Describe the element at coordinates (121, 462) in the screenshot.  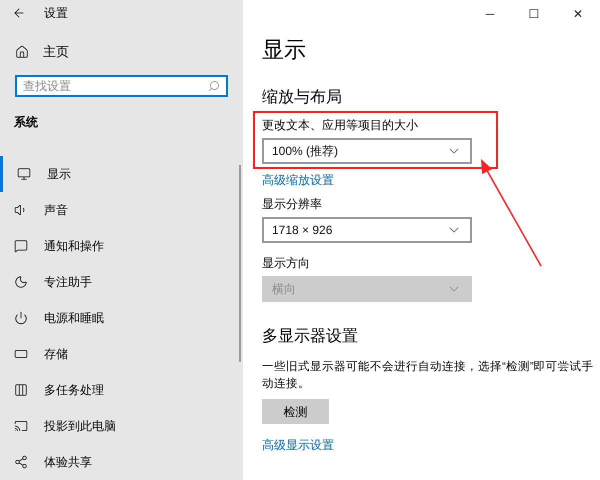
I see `sidebar-item: 体验共享` at that location.